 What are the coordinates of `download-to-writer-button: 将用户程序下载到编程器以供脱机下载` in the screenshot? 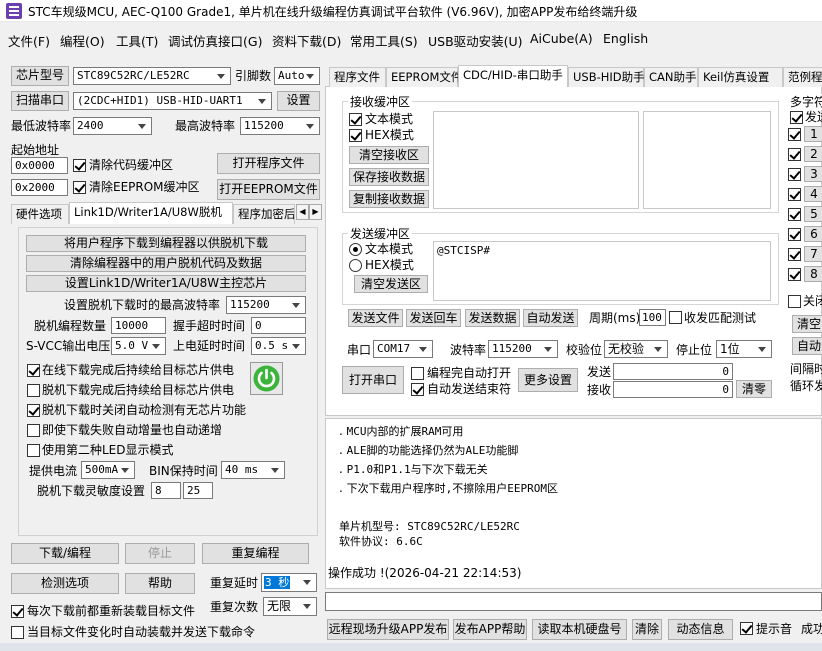 It's located at (166, 243).